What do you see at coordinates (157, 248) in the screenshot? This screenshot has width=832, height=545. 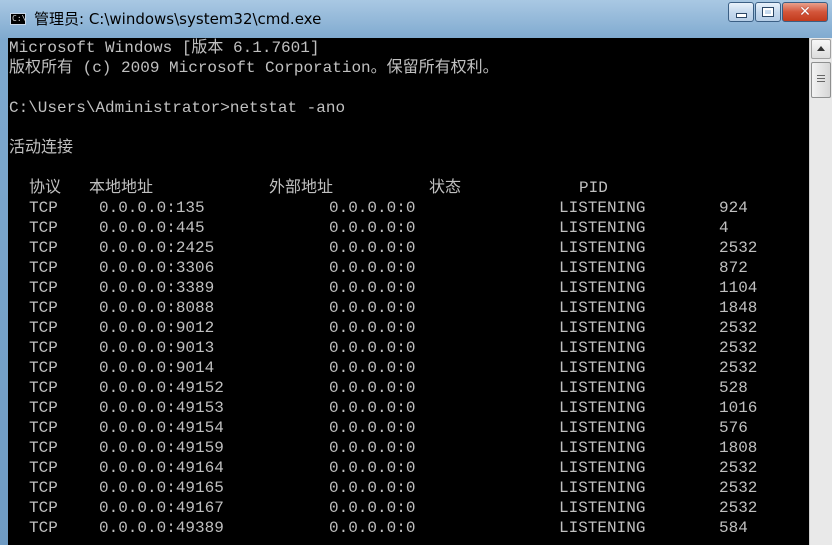 I see `table-cell-local: 0.0.0.0:2425` at bounding box center [157, 248].